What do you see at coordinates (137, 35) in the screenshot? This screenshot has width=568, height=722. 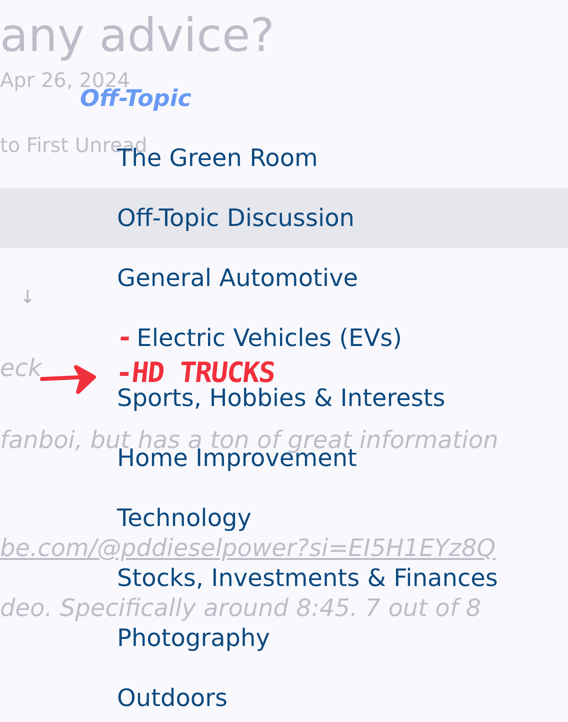 I see `post-title: any advice?` at bounding box center [137, 35].